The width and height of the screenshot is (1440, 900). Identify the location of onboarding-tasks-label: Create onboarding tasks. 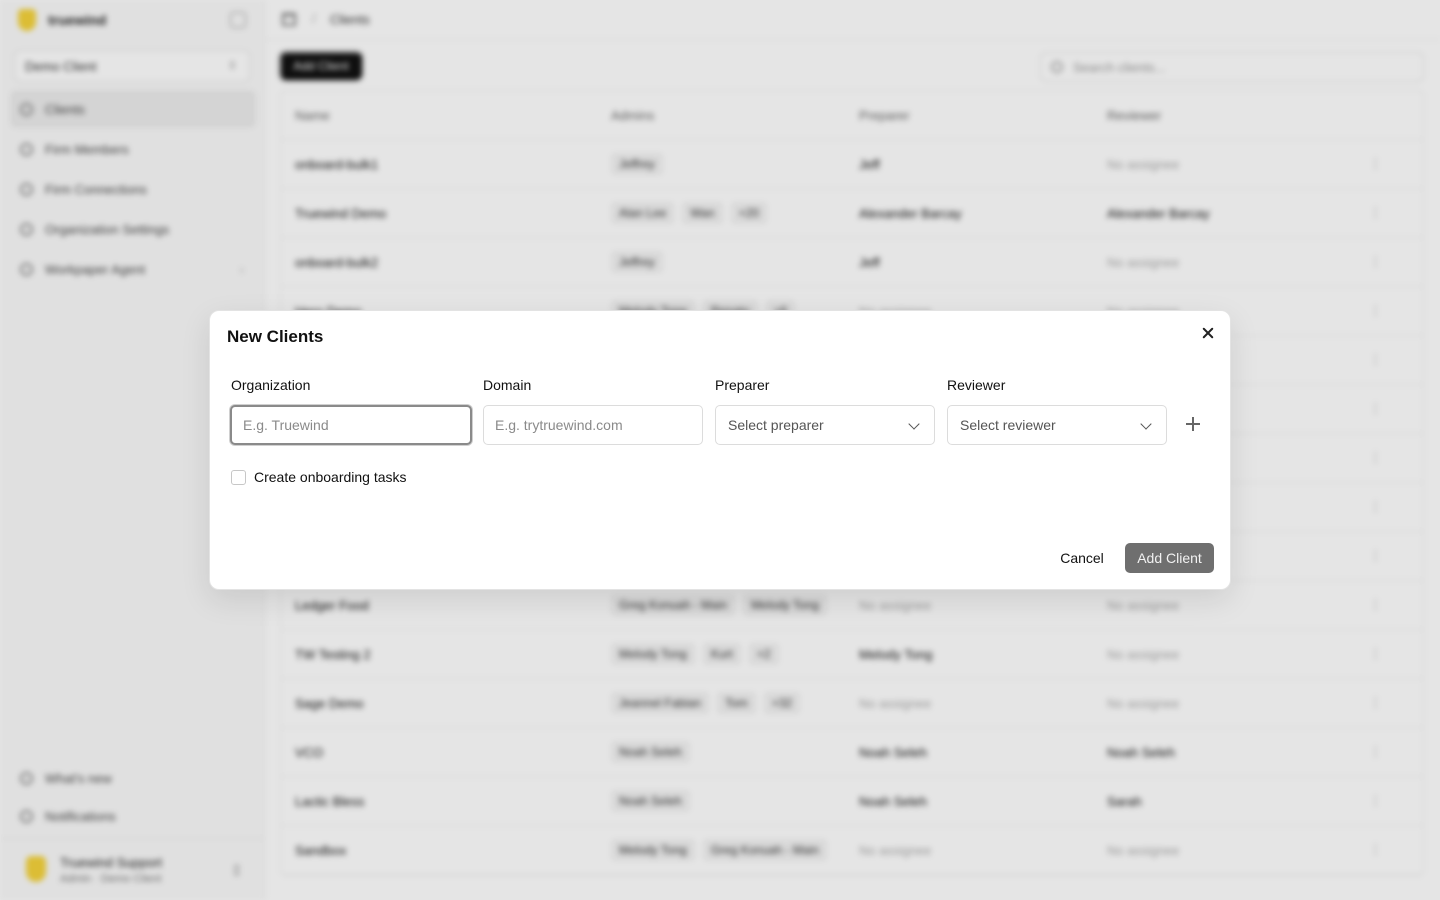
(330, 477).